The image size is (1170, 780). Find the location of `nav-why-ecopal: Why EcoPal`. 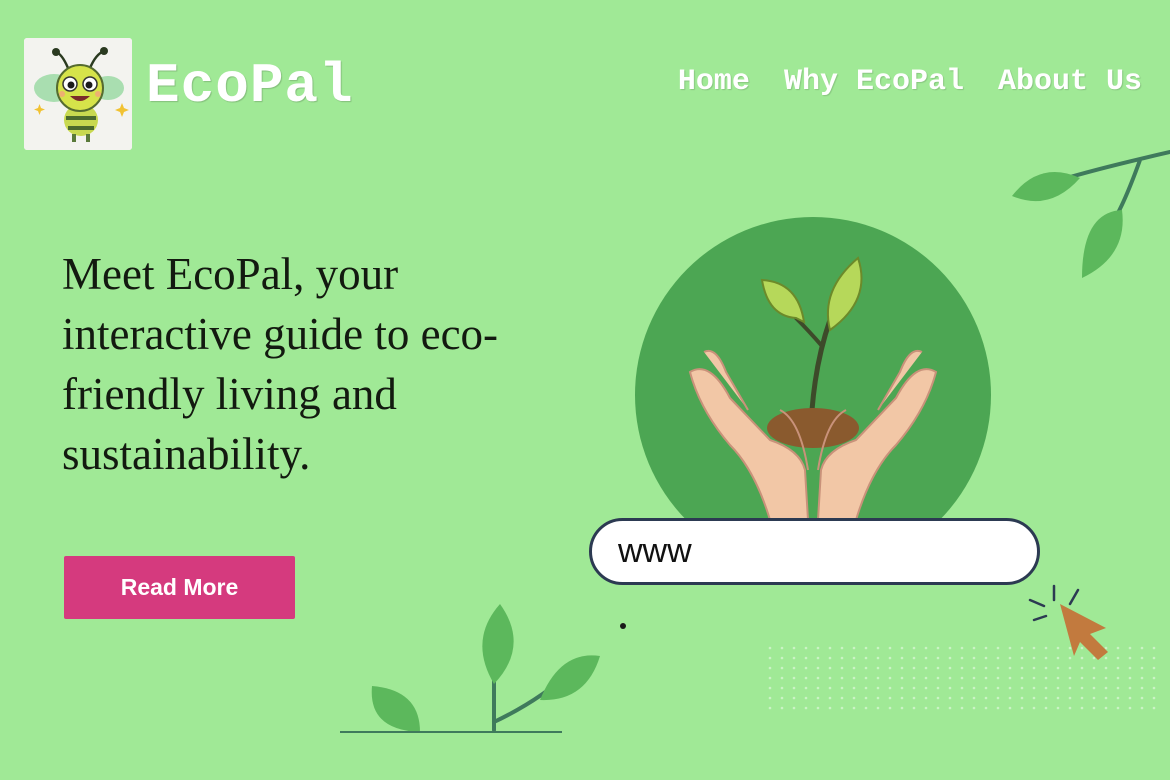

nav-why-ecopal: Why EcoPal is located at coordinates (874, 82).